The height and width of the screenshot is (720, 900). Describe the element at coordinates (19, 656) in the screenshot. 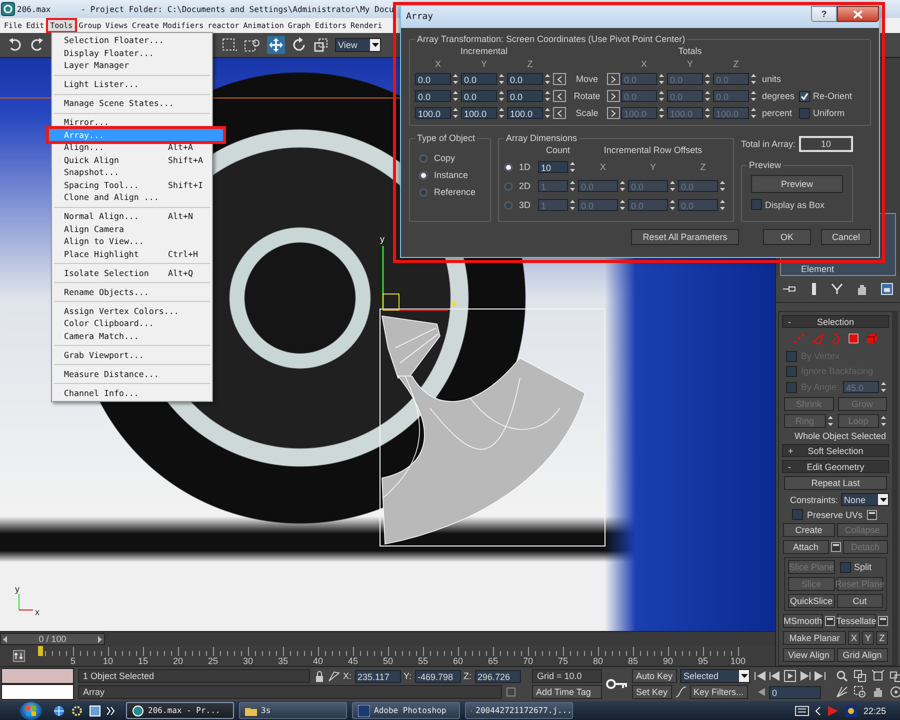

I see `curve-editor-icon` at that location.